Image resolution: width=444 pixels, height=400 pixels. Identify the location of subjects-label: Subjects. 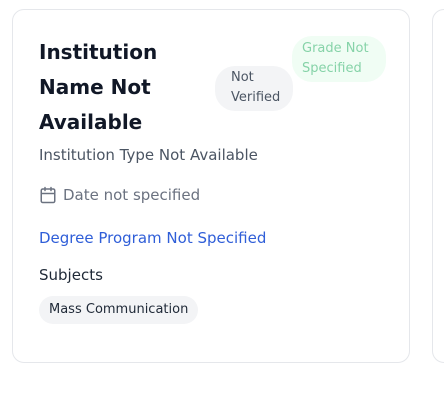
(71, 275).